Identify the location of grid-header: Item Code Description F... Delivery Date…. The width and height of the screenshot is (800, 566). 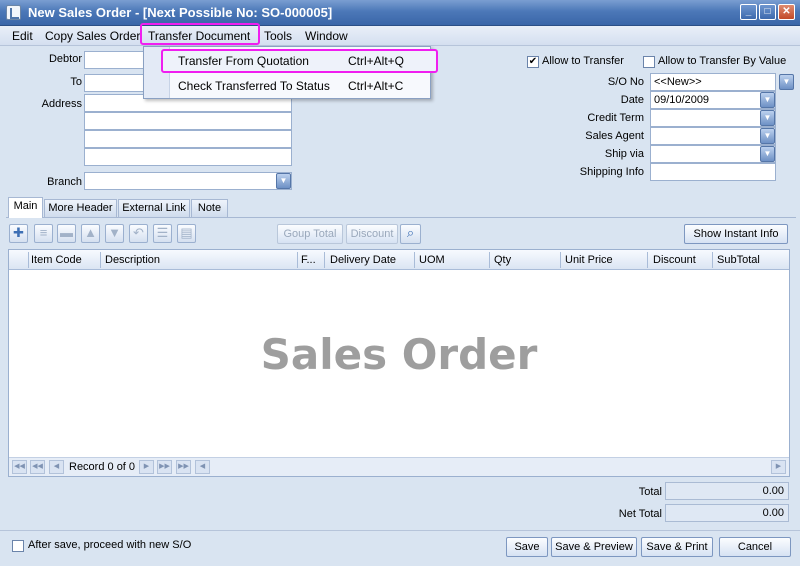
(399, 260).